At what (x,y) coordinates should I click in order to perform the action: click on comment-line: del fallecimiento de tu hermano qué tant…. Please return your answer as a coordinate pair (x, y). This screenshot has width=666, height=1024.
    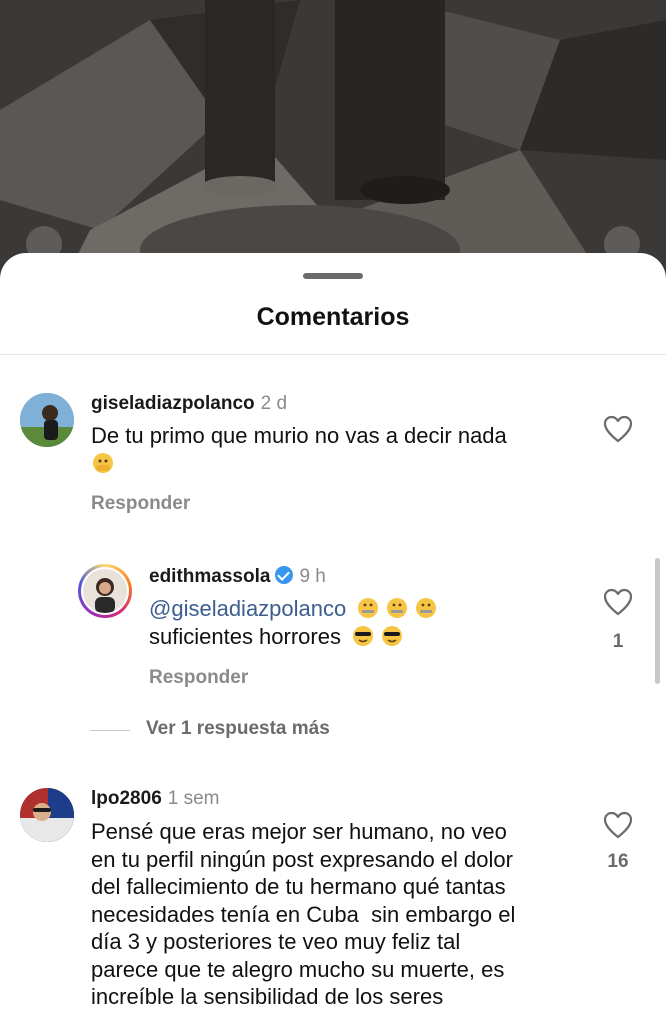
    Looking at the image, I should click on (298, 886).